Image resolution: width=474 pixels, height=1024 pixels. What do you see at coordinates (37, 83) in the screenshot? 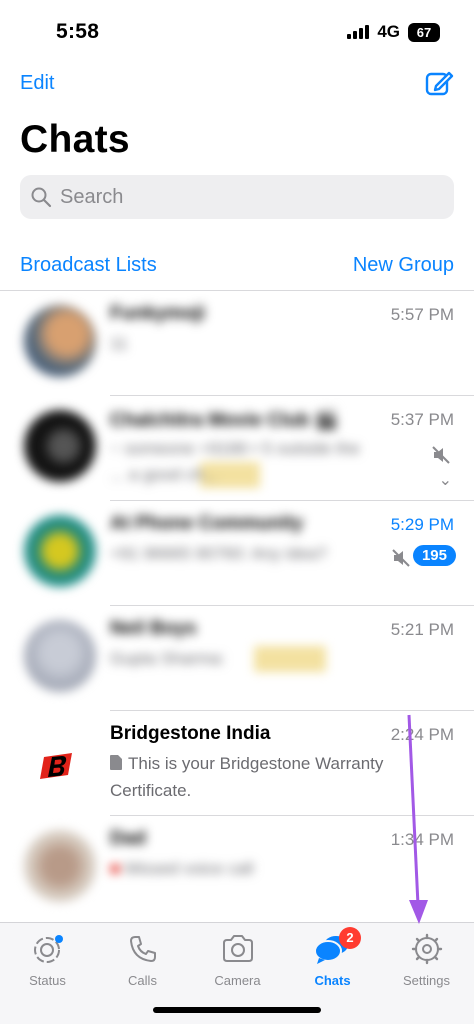
I see `edit-button: Edit` at bounding box center [37, 83].